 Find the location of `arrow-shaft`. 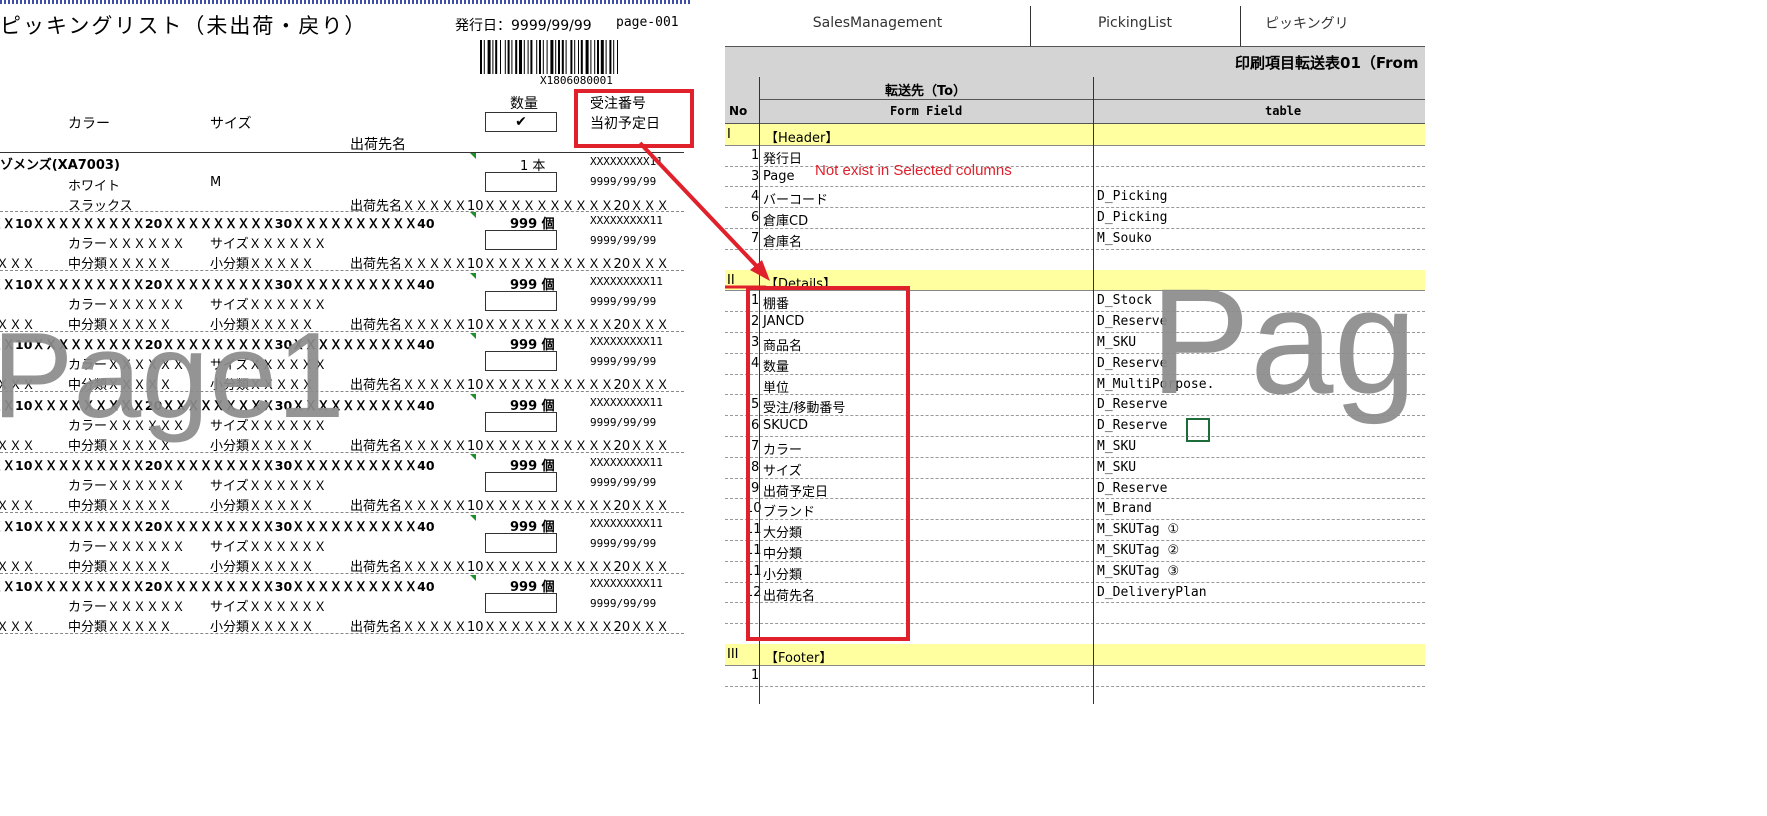

arrow-shaft is located at coordinates (703, 209).